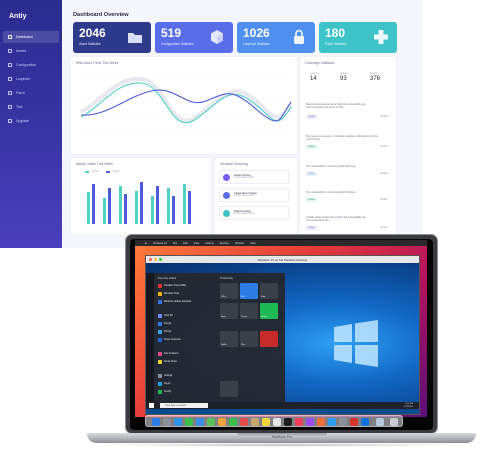 The width and height of the screenshot is (485, 465). I want to click on parallels-icon, so click(354, 422).